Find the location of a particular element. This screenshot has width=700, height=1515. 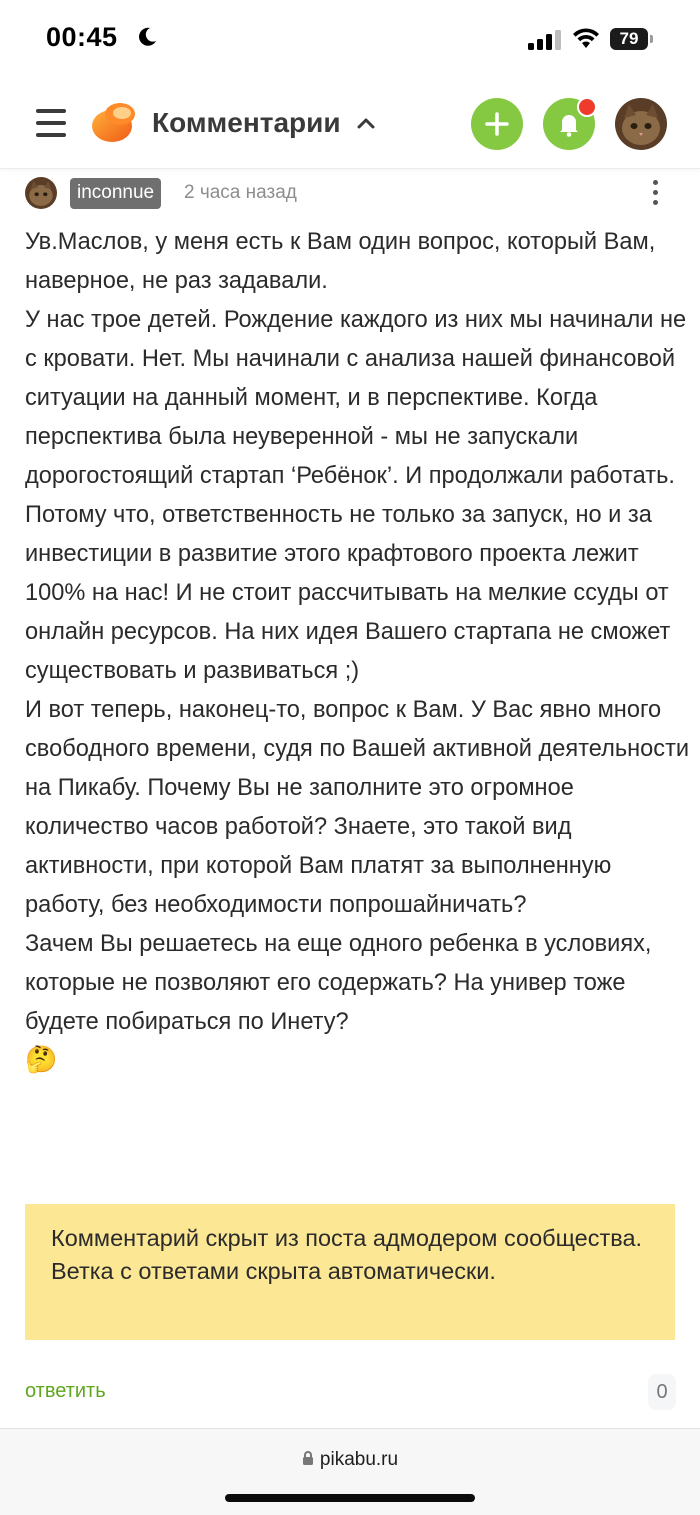

thinking-face-emoji: 🤔 is located at coordinates (41, 1059).